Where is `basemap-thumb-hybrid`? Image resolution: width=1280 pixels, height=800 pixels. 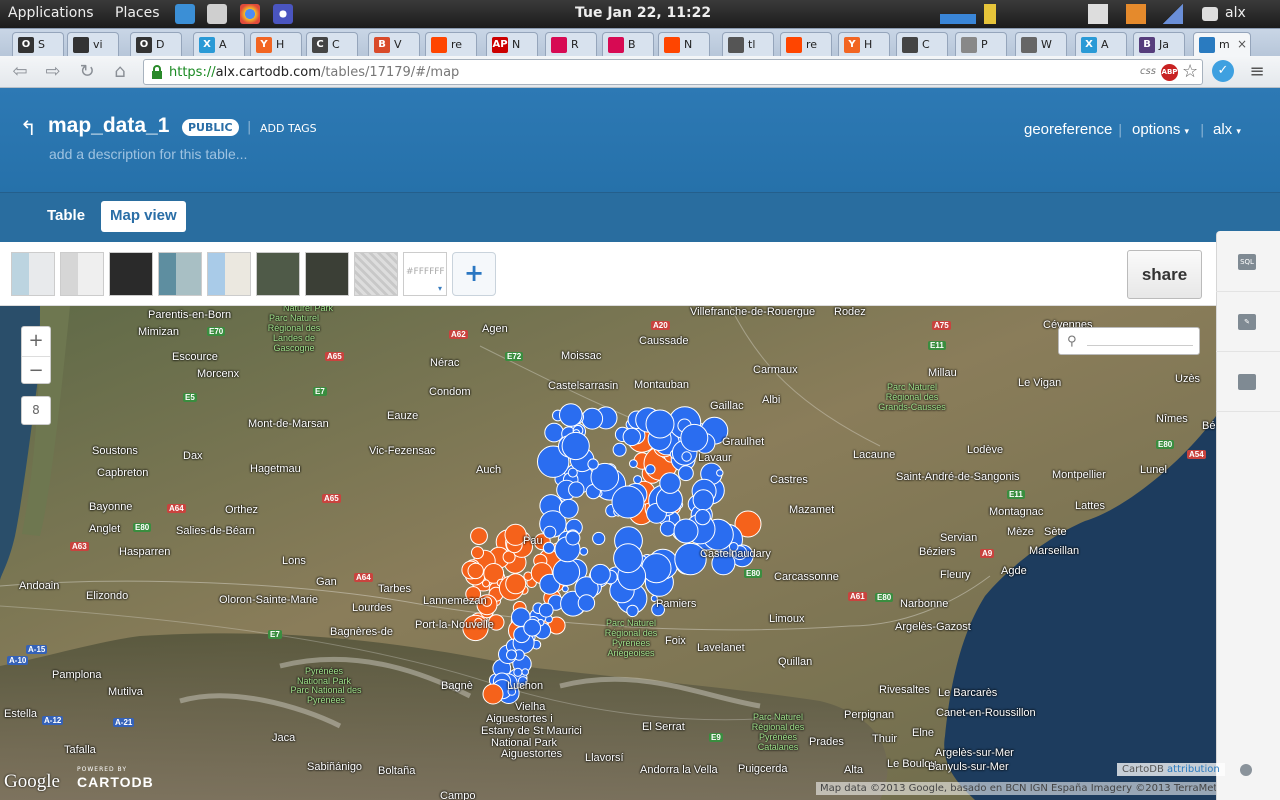
basemap-thumb-hybrid is located at coordinates (327, 274).